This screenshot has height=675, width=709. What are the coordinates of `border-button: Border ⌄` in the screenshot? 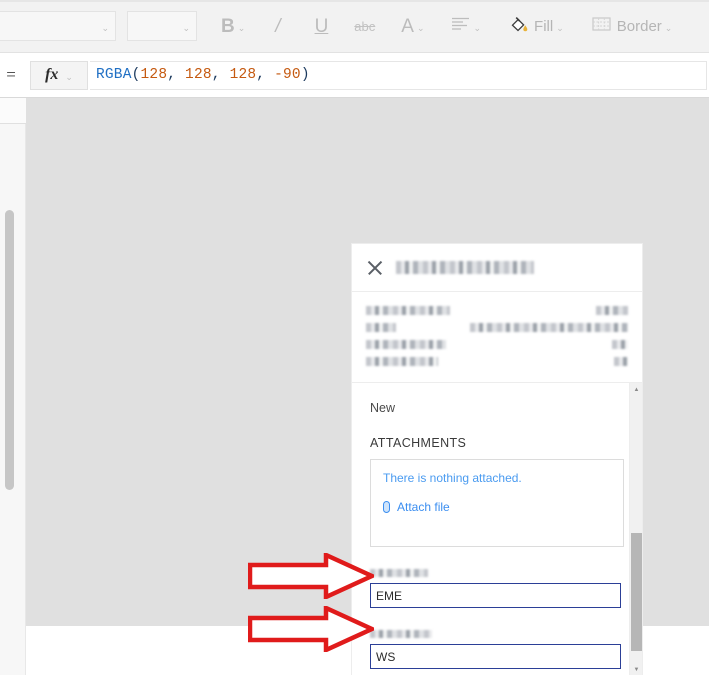 It's located at (632, 26).